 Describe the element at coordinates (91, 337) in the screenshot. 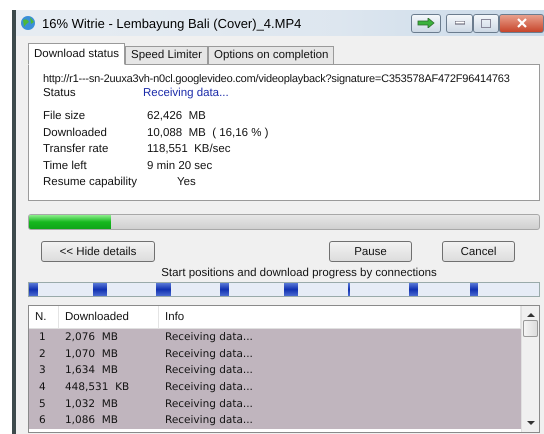

I see `table-cell-text: 2,076 MB` at that location.